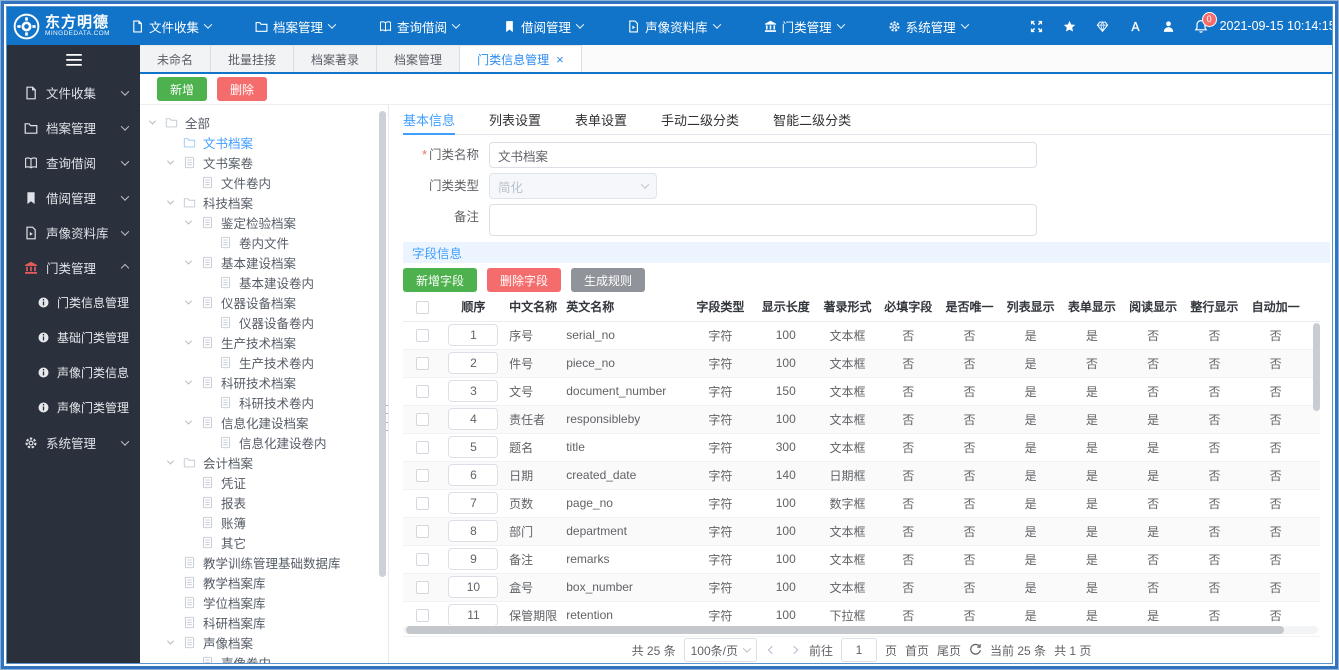 The image size is (1339, 670). I want to click on nav-menu-item: 系统管理, so click(928, 26).